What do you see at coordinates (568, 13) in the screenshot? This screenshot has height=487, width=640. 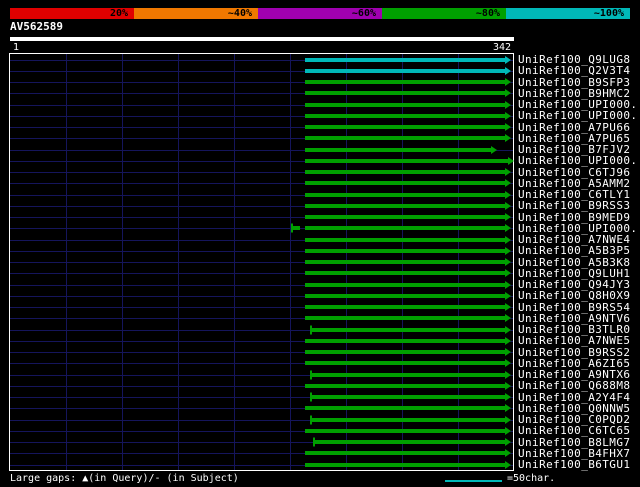 I see `scale-segment: ~100%` at bounding box center [568, 13].